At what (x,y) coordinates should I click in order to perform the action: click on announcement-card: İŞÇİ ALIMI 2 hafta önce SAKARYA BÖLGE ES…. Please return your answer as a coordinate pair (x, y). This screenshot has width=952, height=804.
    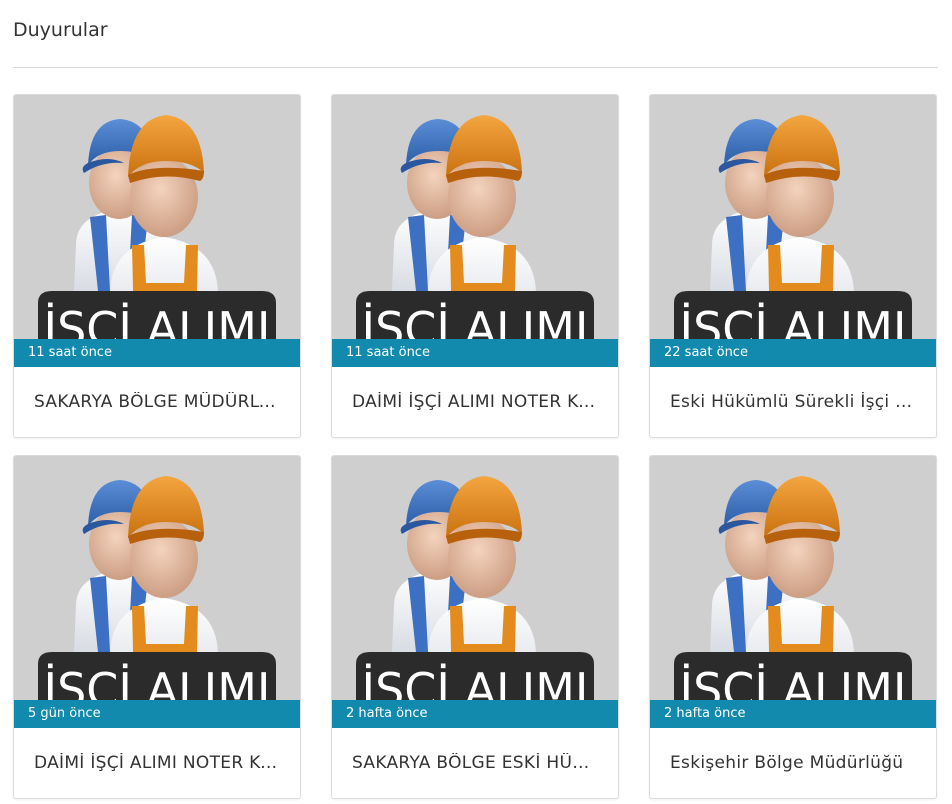
    Looking at the image, I should click on (475, 627).